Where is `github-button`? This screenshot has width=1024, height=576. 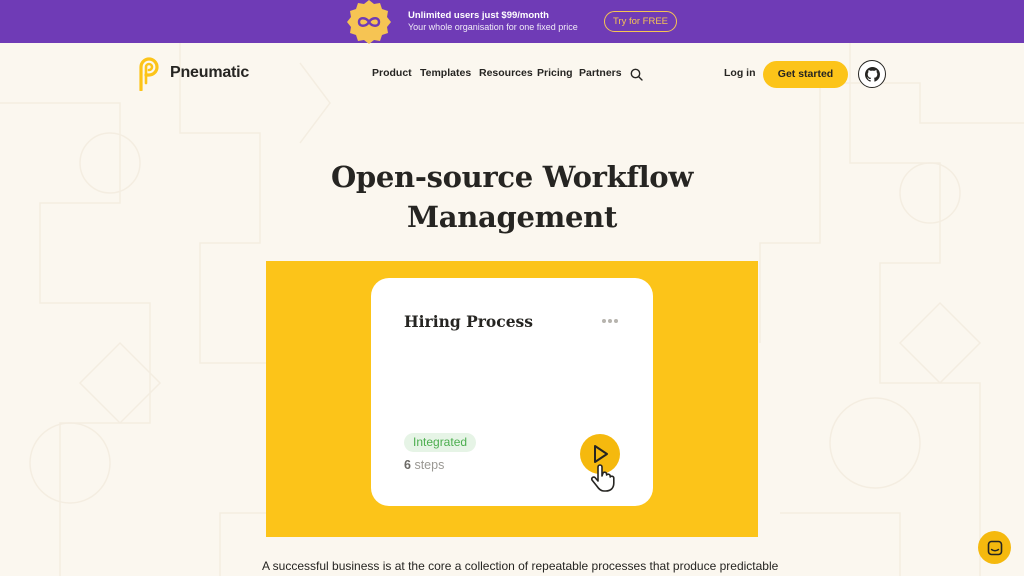 github-button is located at coordinates (872, 74).